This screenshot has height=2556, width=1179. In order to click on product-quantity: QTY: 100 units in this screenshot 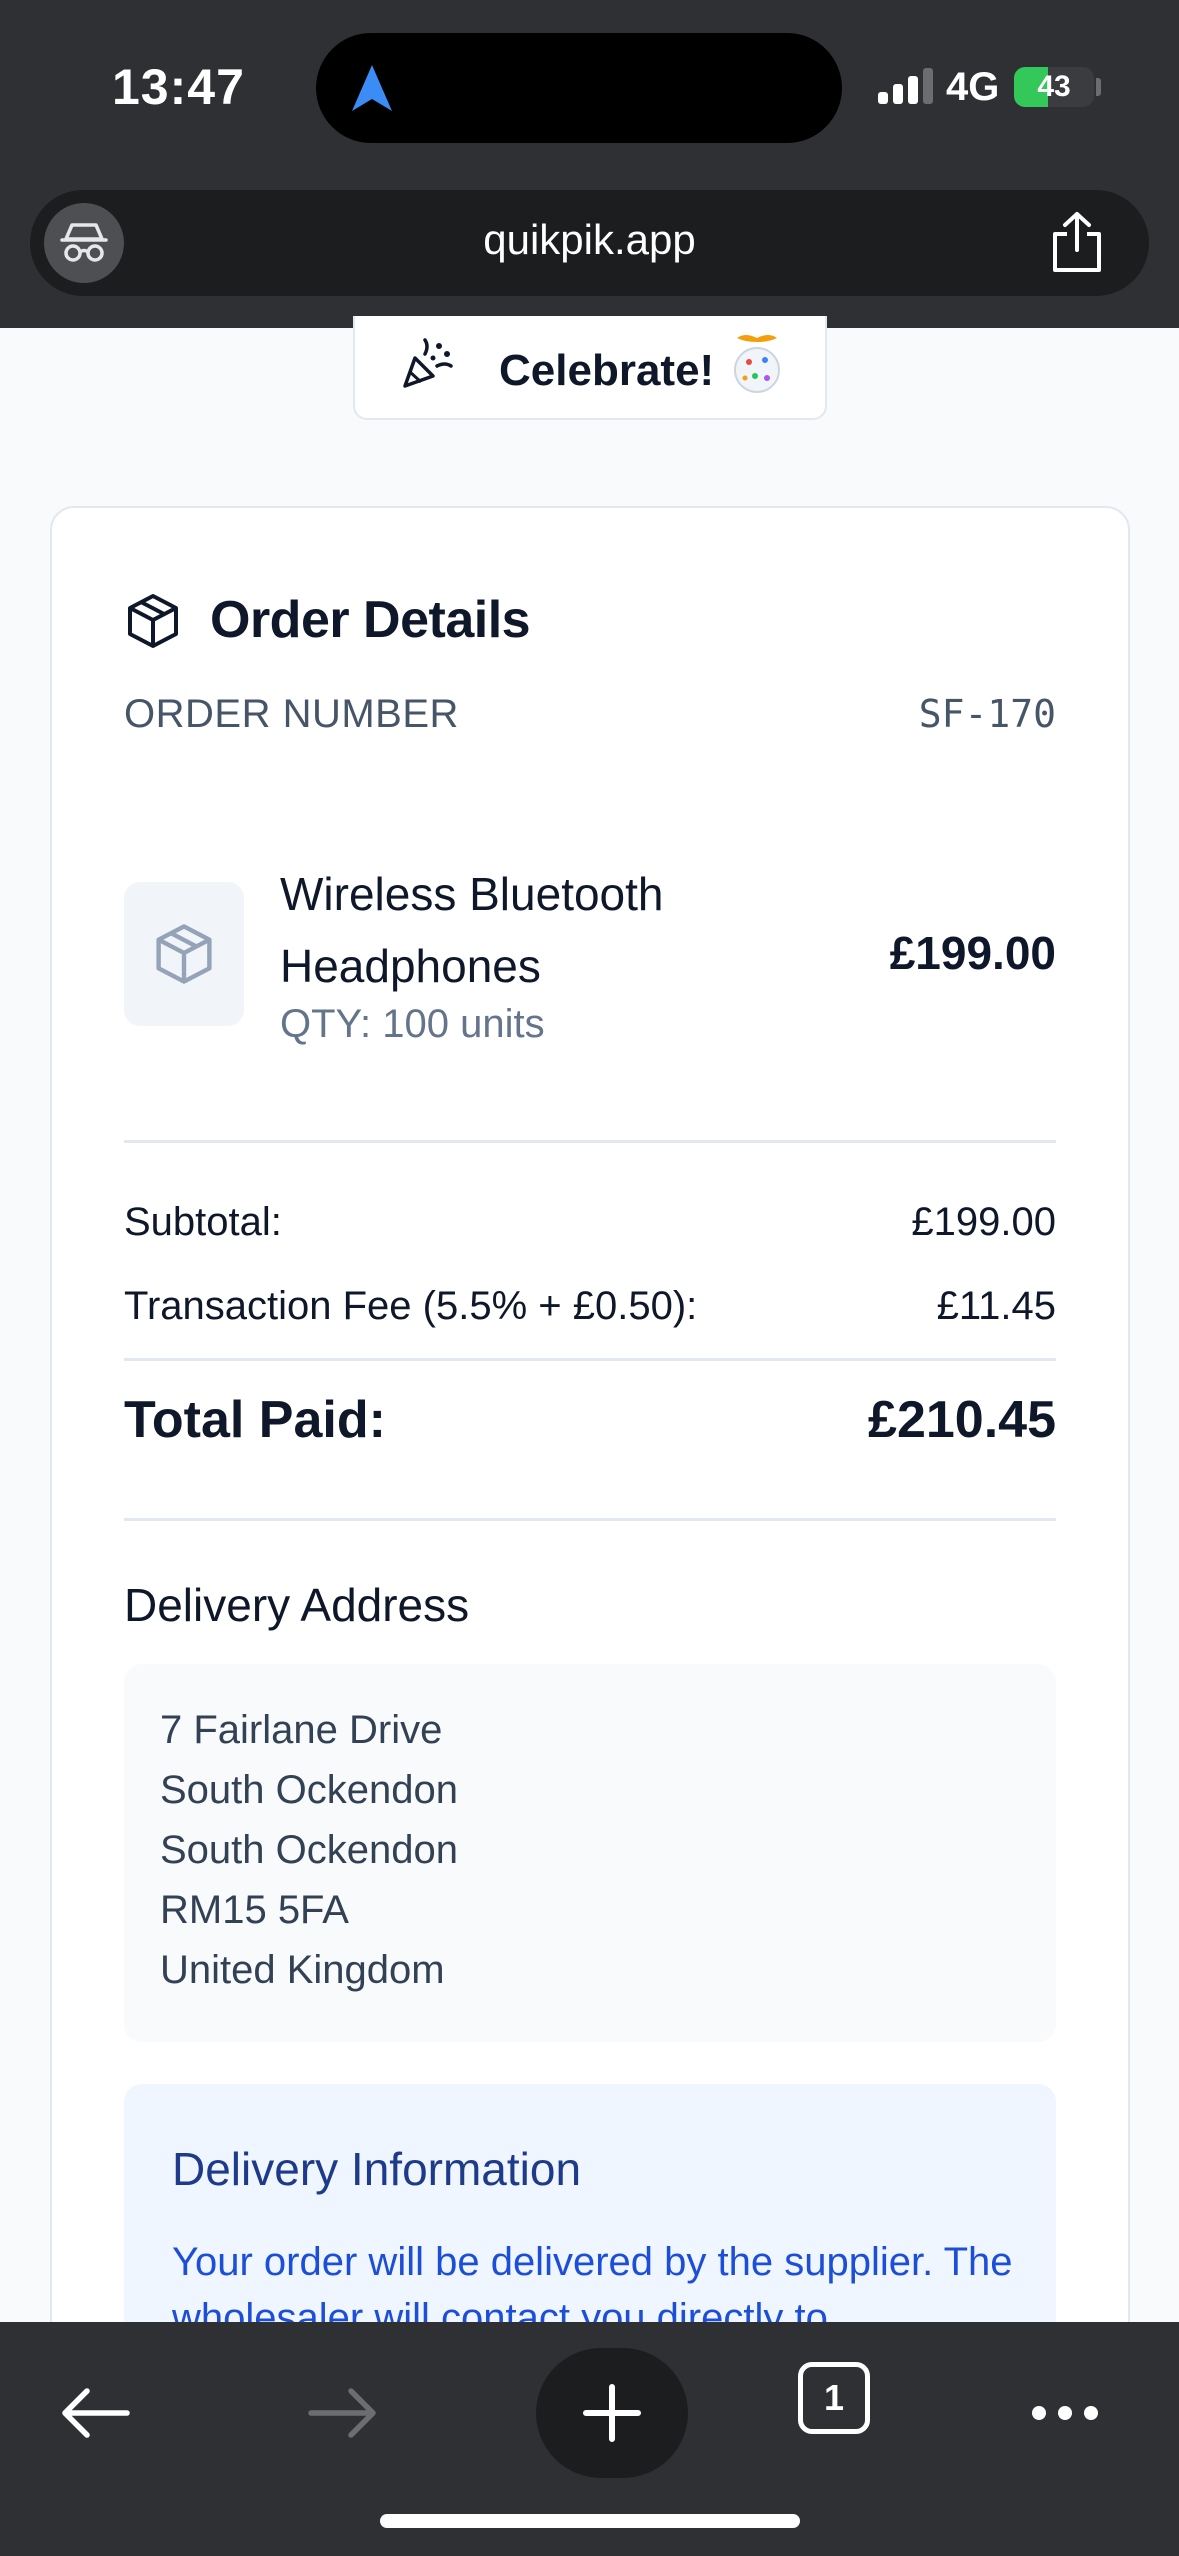, I will do `click(412, 1024)`.